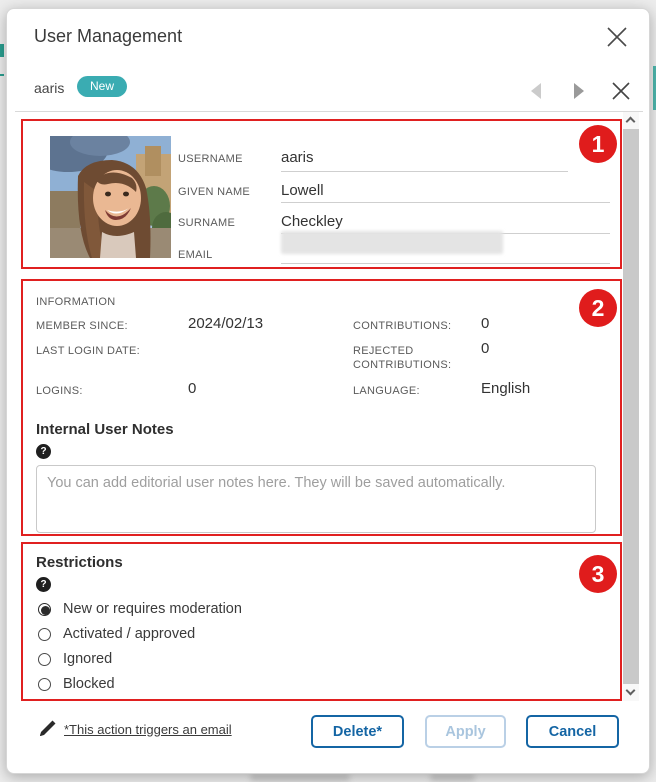 This screenshot has width=656, height=782. What do you see at coordinates (140, 609) in the screenshot?
I see `radio-new-or-requires-moderation: New or requires moderation` at bounding box center [140, 609].